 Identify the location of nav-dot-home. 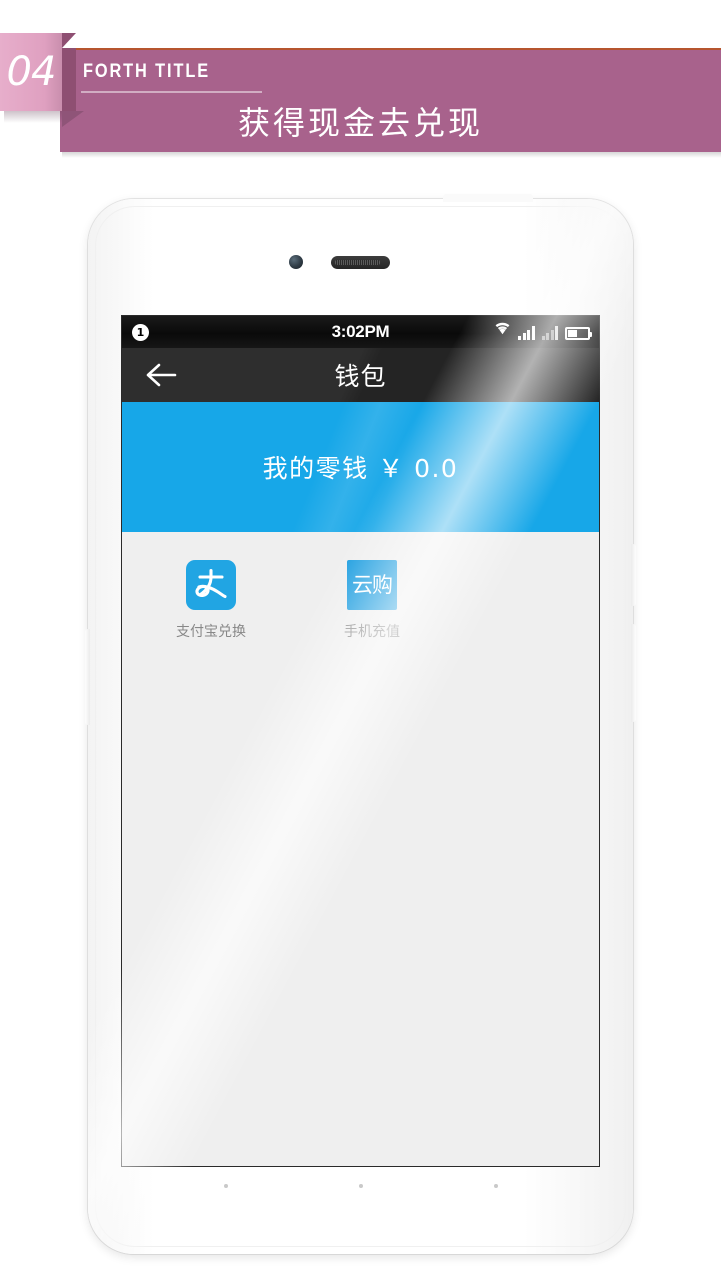
(360, 1186).